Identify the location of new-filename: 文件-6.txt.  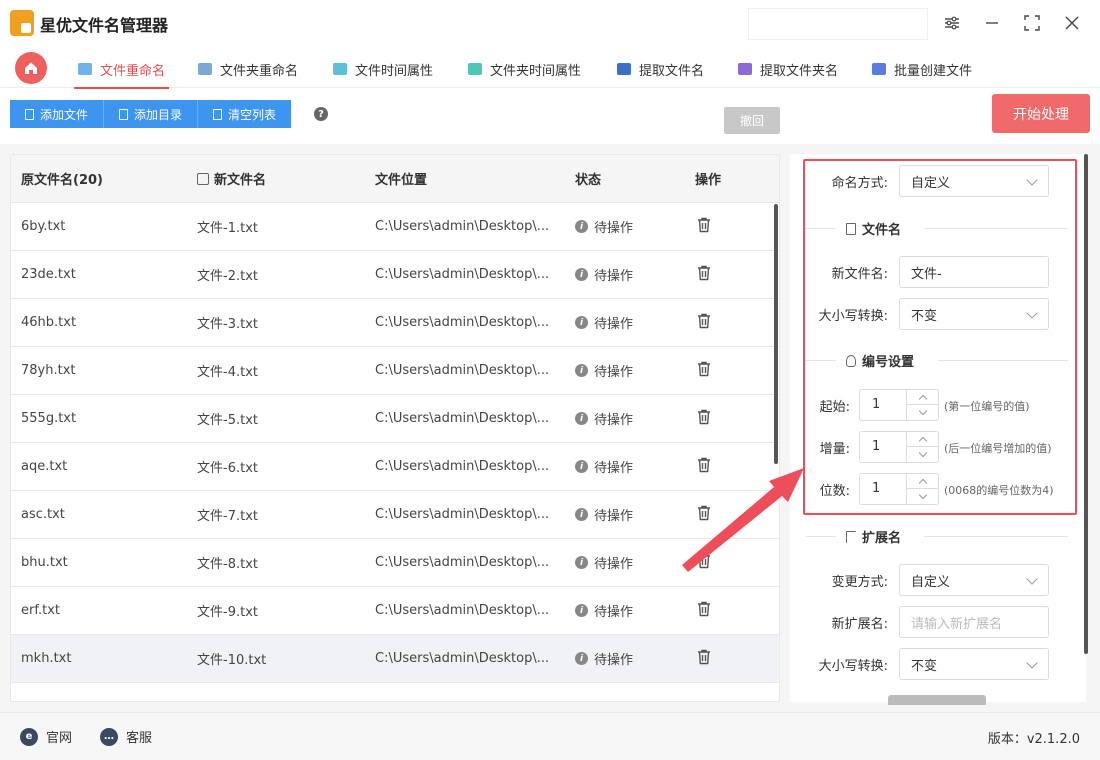
(227, 468).